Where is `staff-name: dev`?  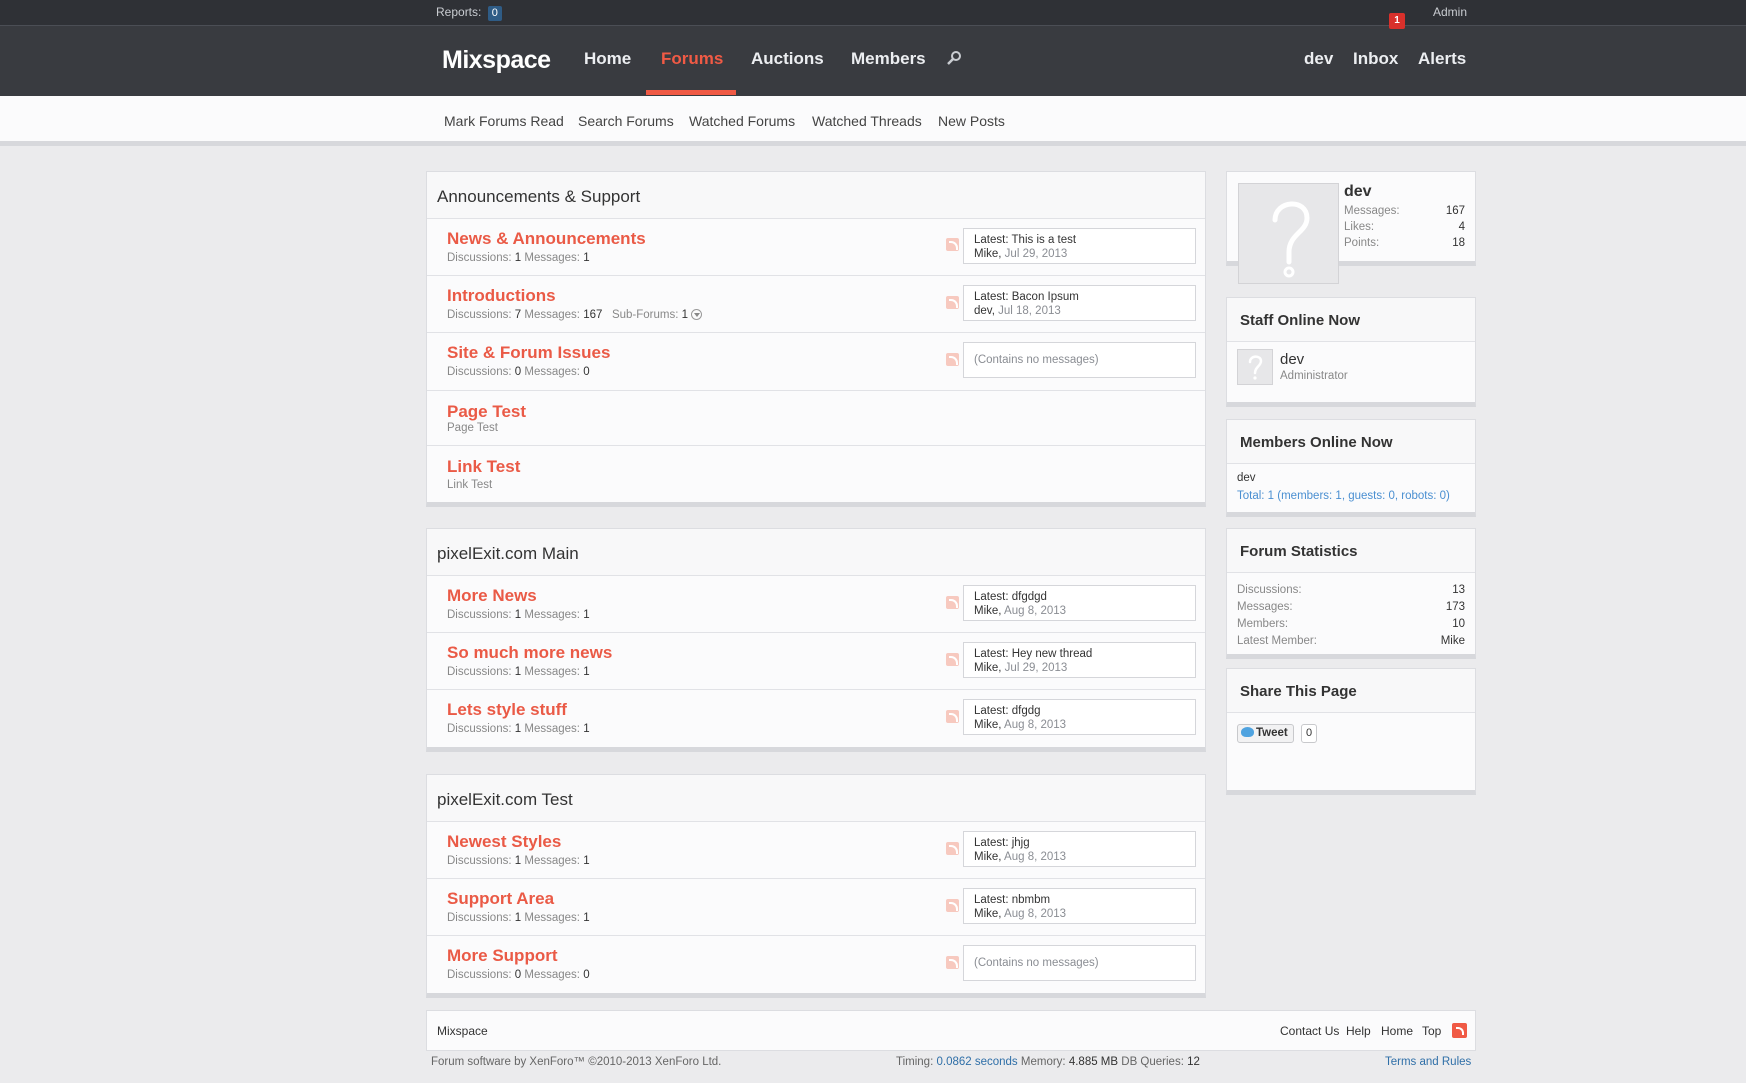
staff-name: dev is located at coordinates (1292, 359).